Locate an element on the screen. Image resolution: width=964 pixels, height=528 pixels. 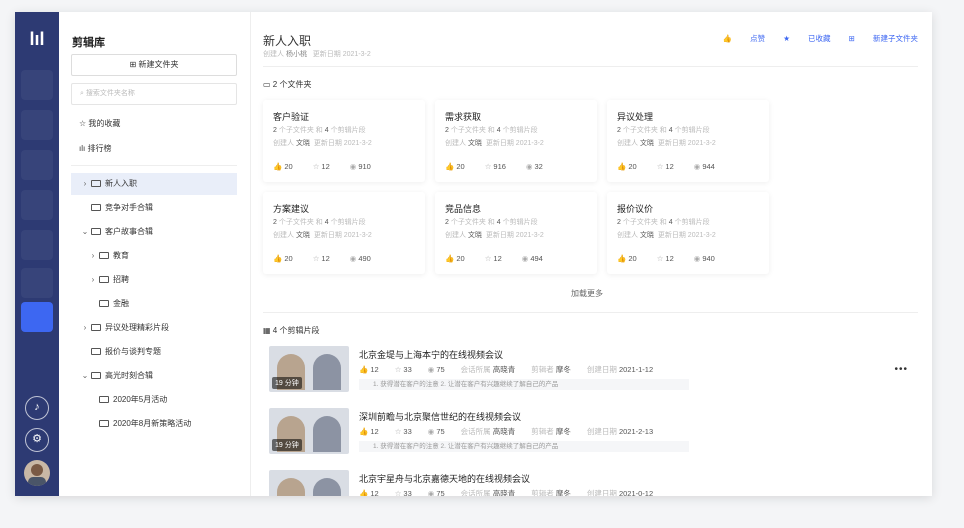
settings-icon: ⚙ is located at coordinates (37, 440).